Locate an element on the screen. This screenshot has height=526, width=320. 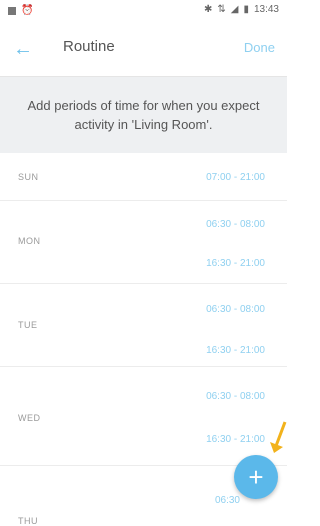
alarm-icon: ⏰ is located at coordinates (27, 10).